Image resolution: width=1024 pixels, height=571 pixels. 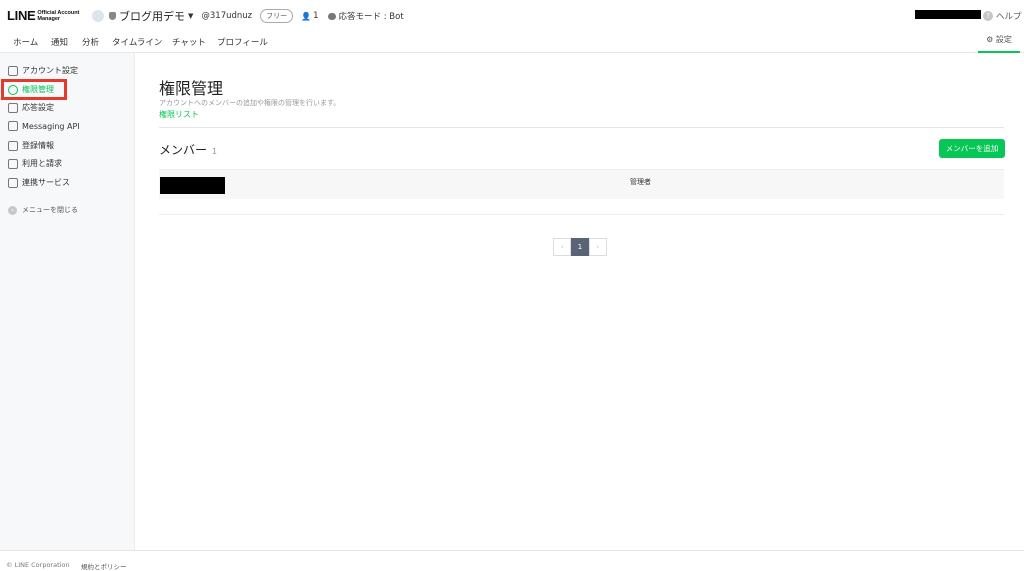 What do you see at coordinates (512, 560) in the screenshot?
I see `footer: © LINE Corporation 規約とポリシー` at bounding box center [512, 560].